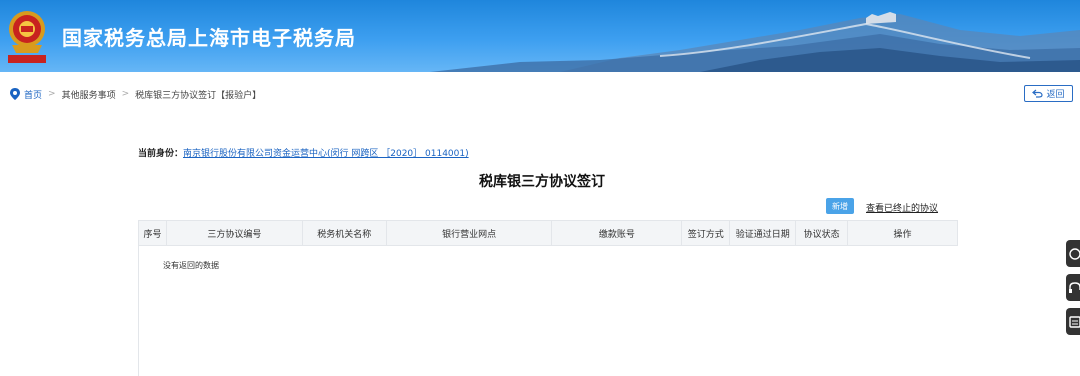 The width and height of the screenshot is (1080, 376). I want to click on column-header: 序号, so click(153, 233).